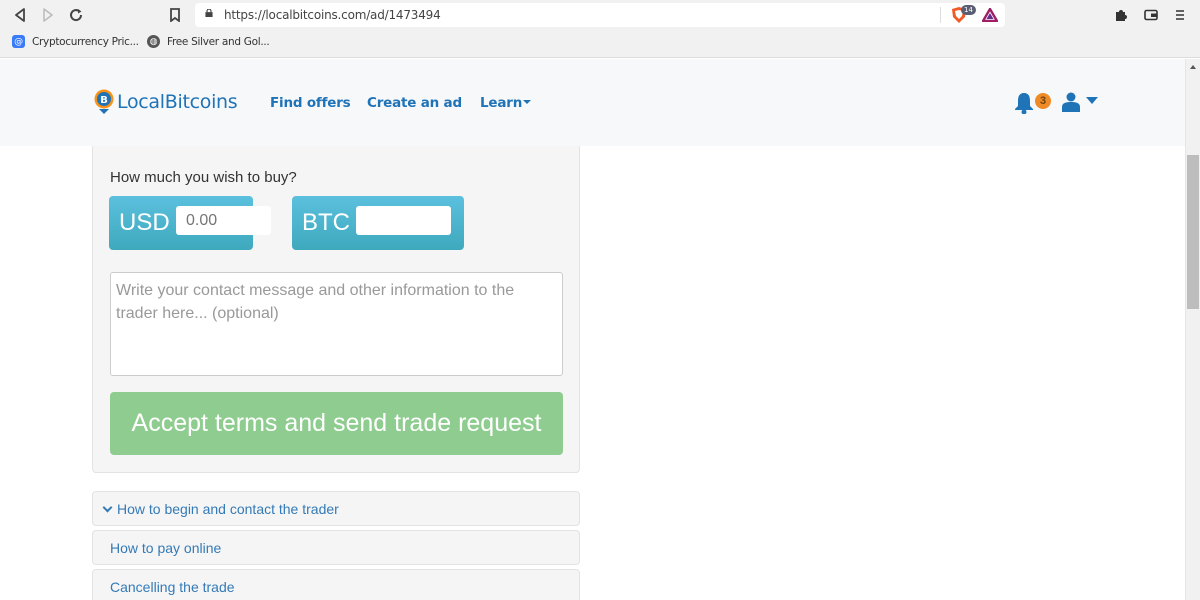  What do you see at coordinates (203, 177) in the screenshot?
I see `amount-question-label: How much you wish to buy?` at bounding box center [203, 177].